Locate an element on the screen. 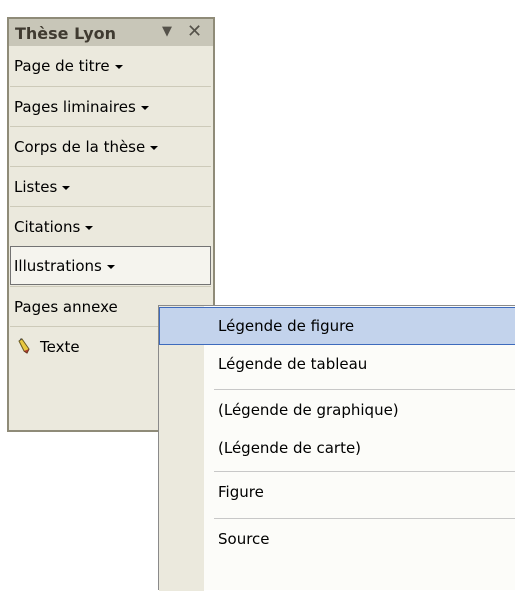 The image size is (515, 591). toolbar-item-label: Pages liminaires is located at coordinates (75, 107).